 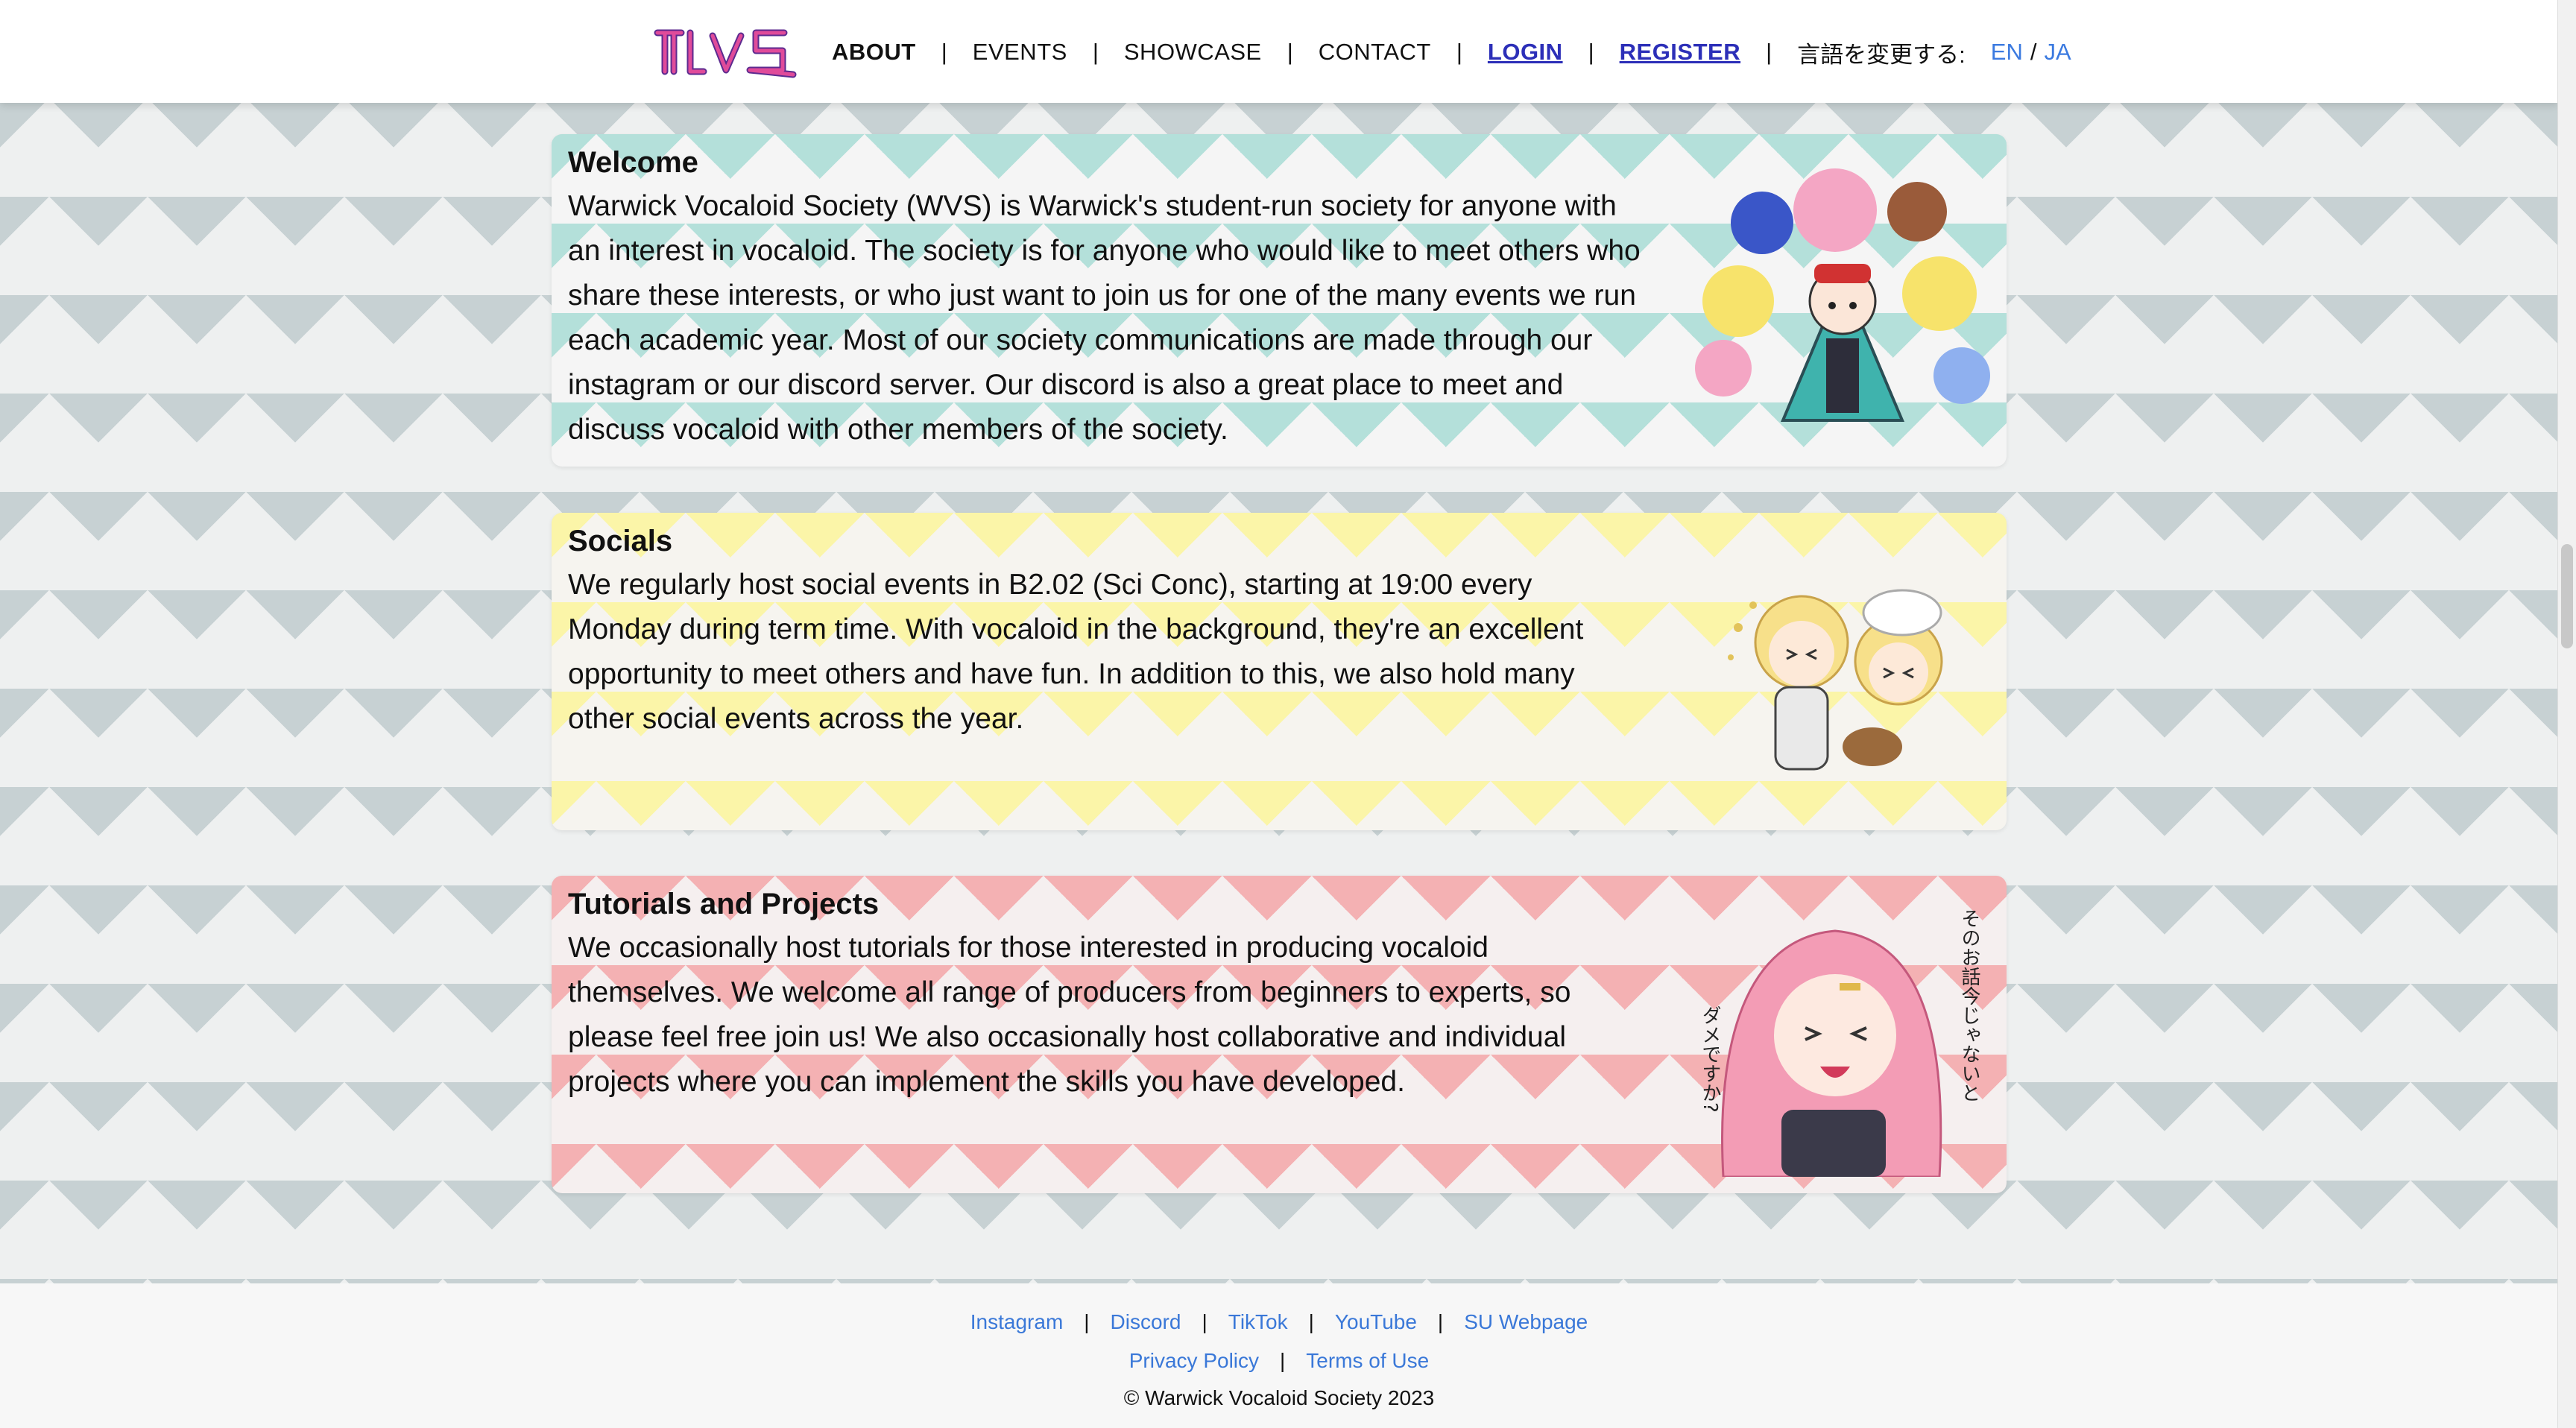 What do you see at coordinates (2007, 52) in the screenshot?
I see `language-en-link: EN` at bounding box center [2007, 52].